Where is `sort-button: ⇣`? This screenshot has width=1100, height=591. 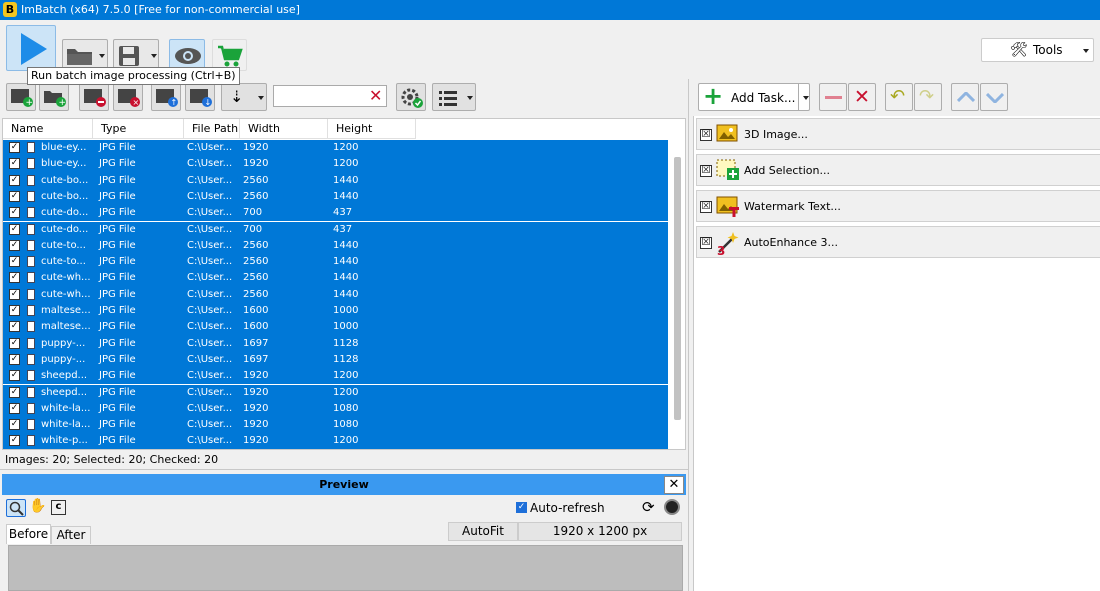
sort-button: ⇣ is located at coordinates (244, 97).